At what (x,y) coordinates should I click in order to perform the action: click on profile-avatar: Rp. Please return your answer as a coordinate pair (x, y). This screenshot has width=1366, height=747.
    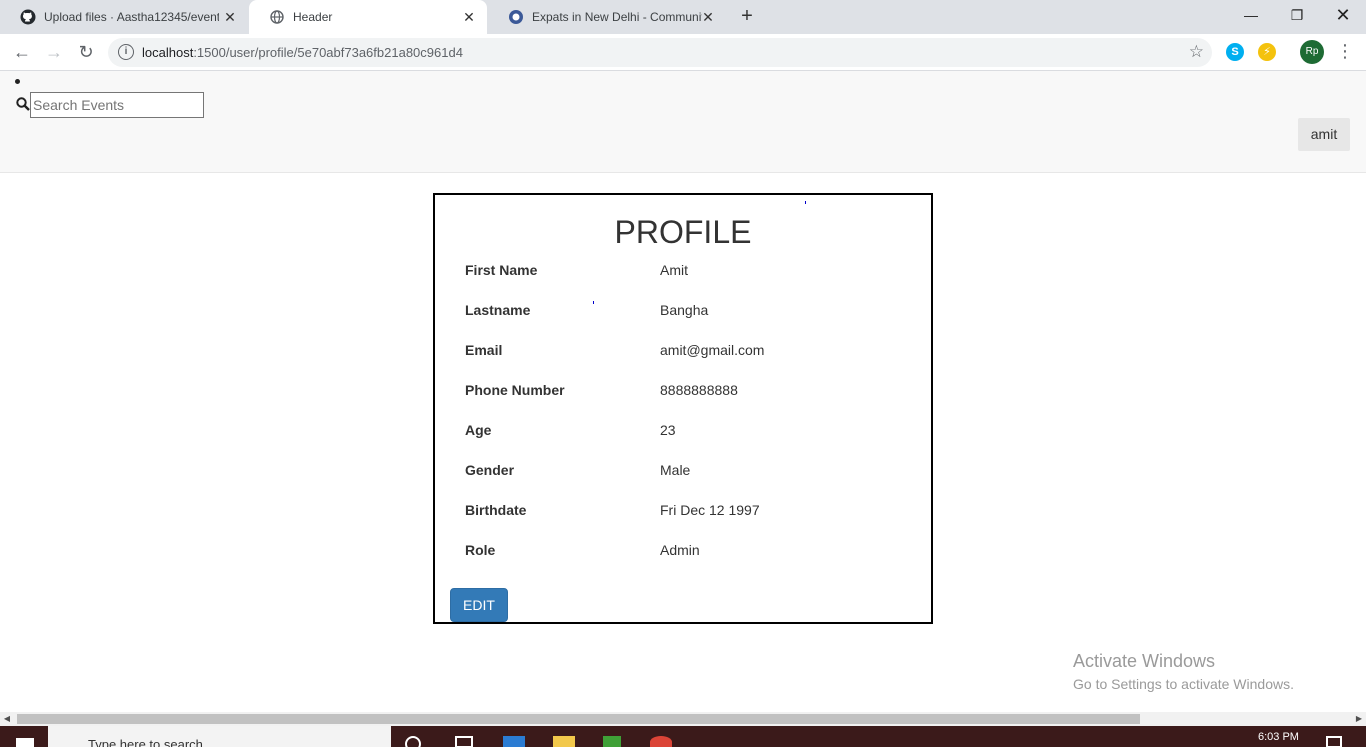
    Looking at the image, I should click on (1312, 52).